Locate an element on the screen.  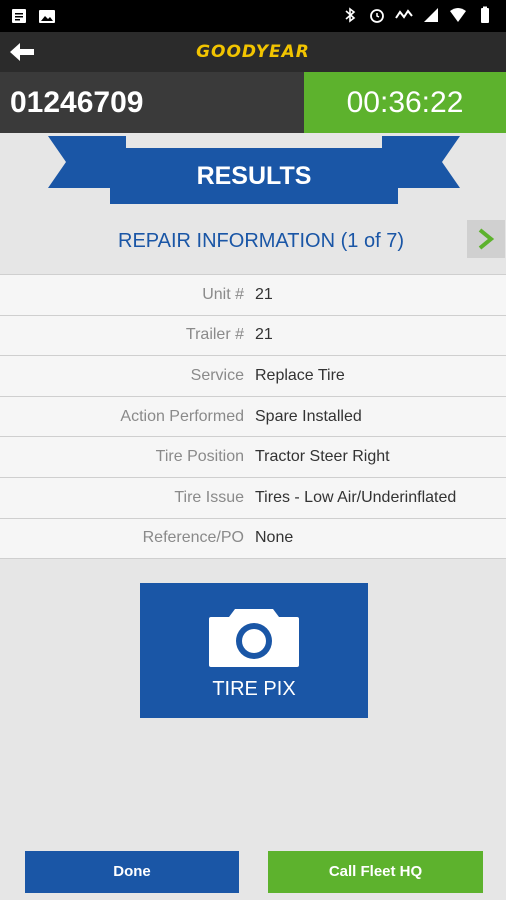
chevron-right-icon is located at coordinates (486, 239).